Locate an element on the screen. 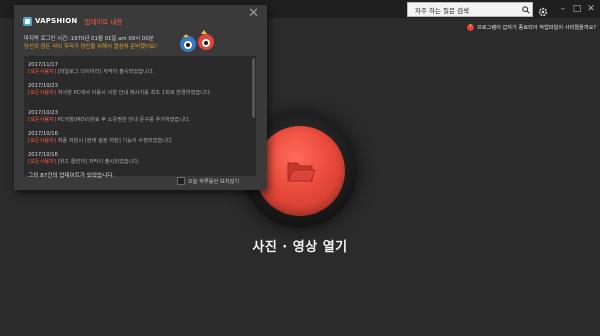  vapshion-logo-icon is located at coordinates (27, 21).